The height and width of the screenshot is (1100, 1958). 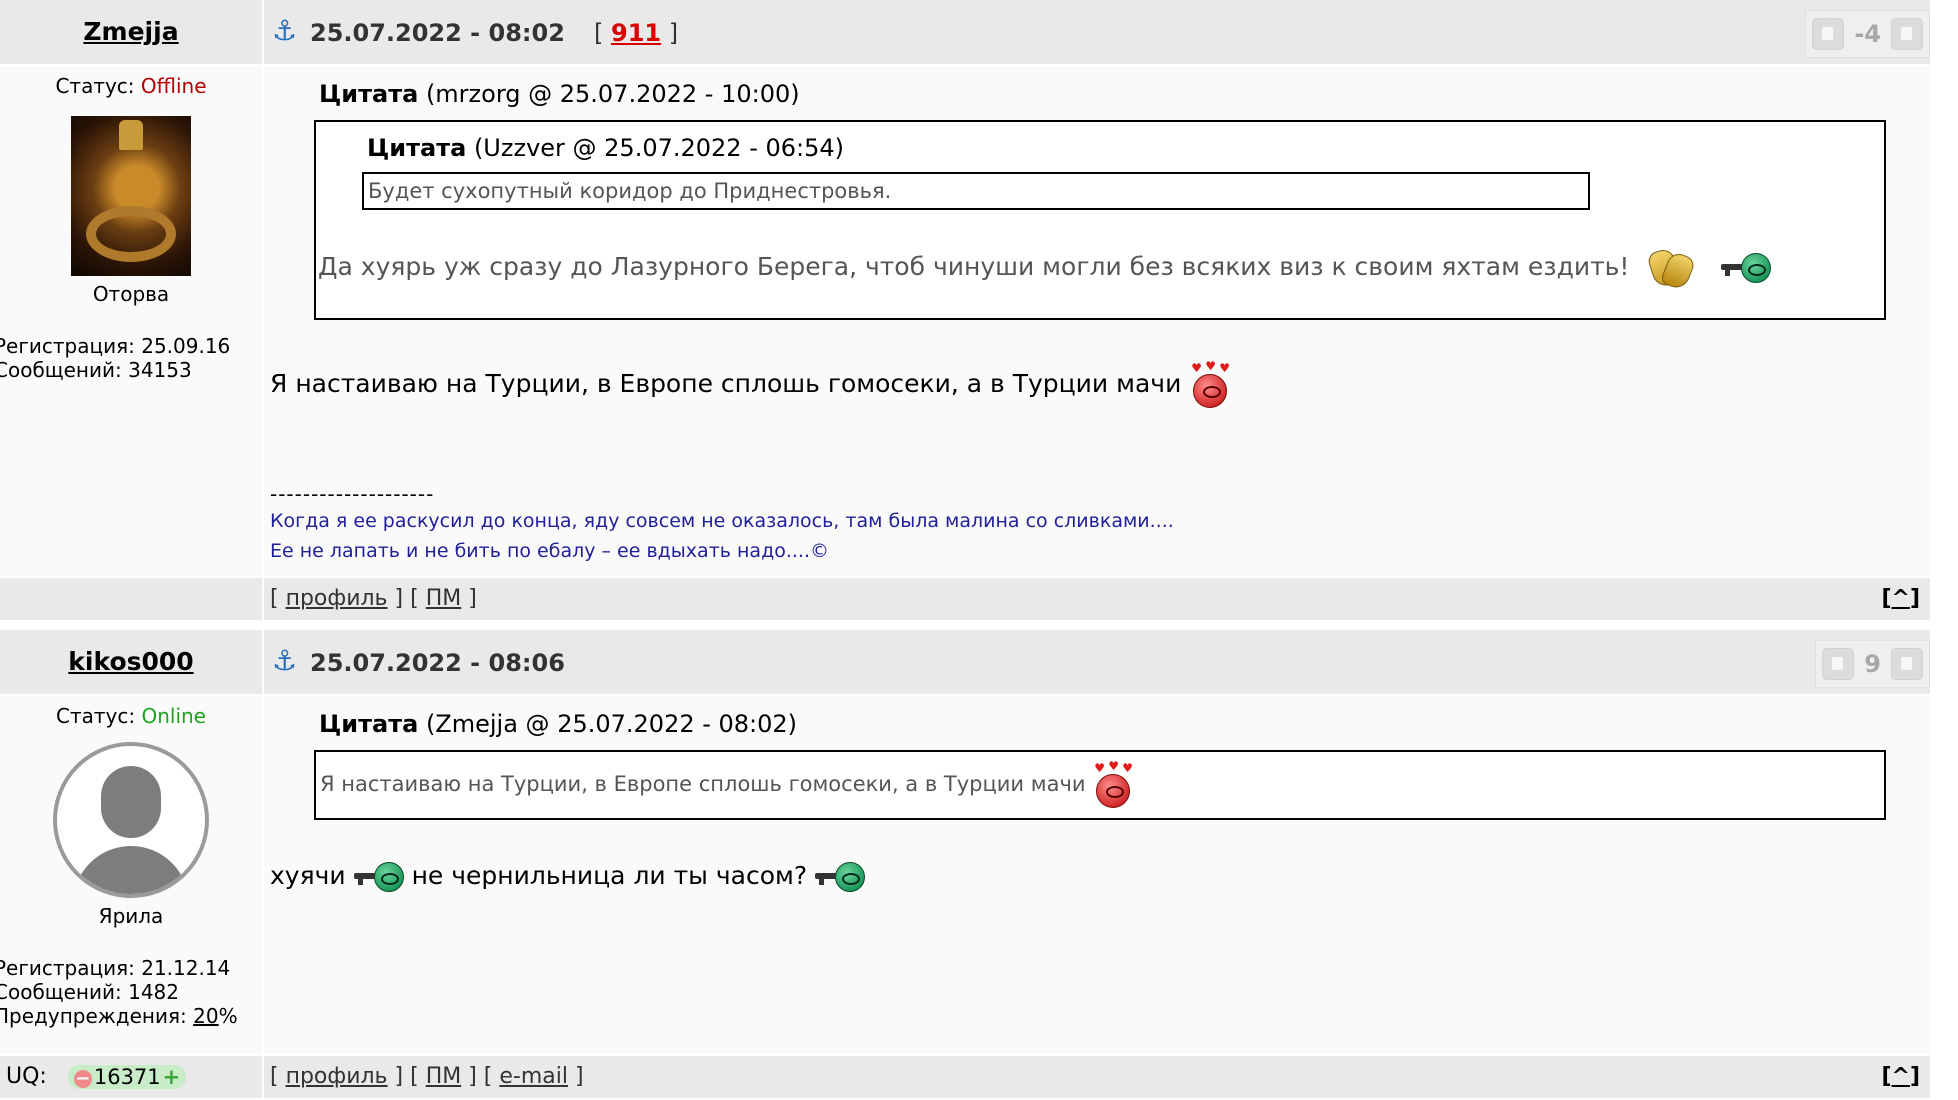 I want to click on quote-header: Цитата (mrzorg @ 25.07.2022 - 10:00), so click(x=559, y=94).